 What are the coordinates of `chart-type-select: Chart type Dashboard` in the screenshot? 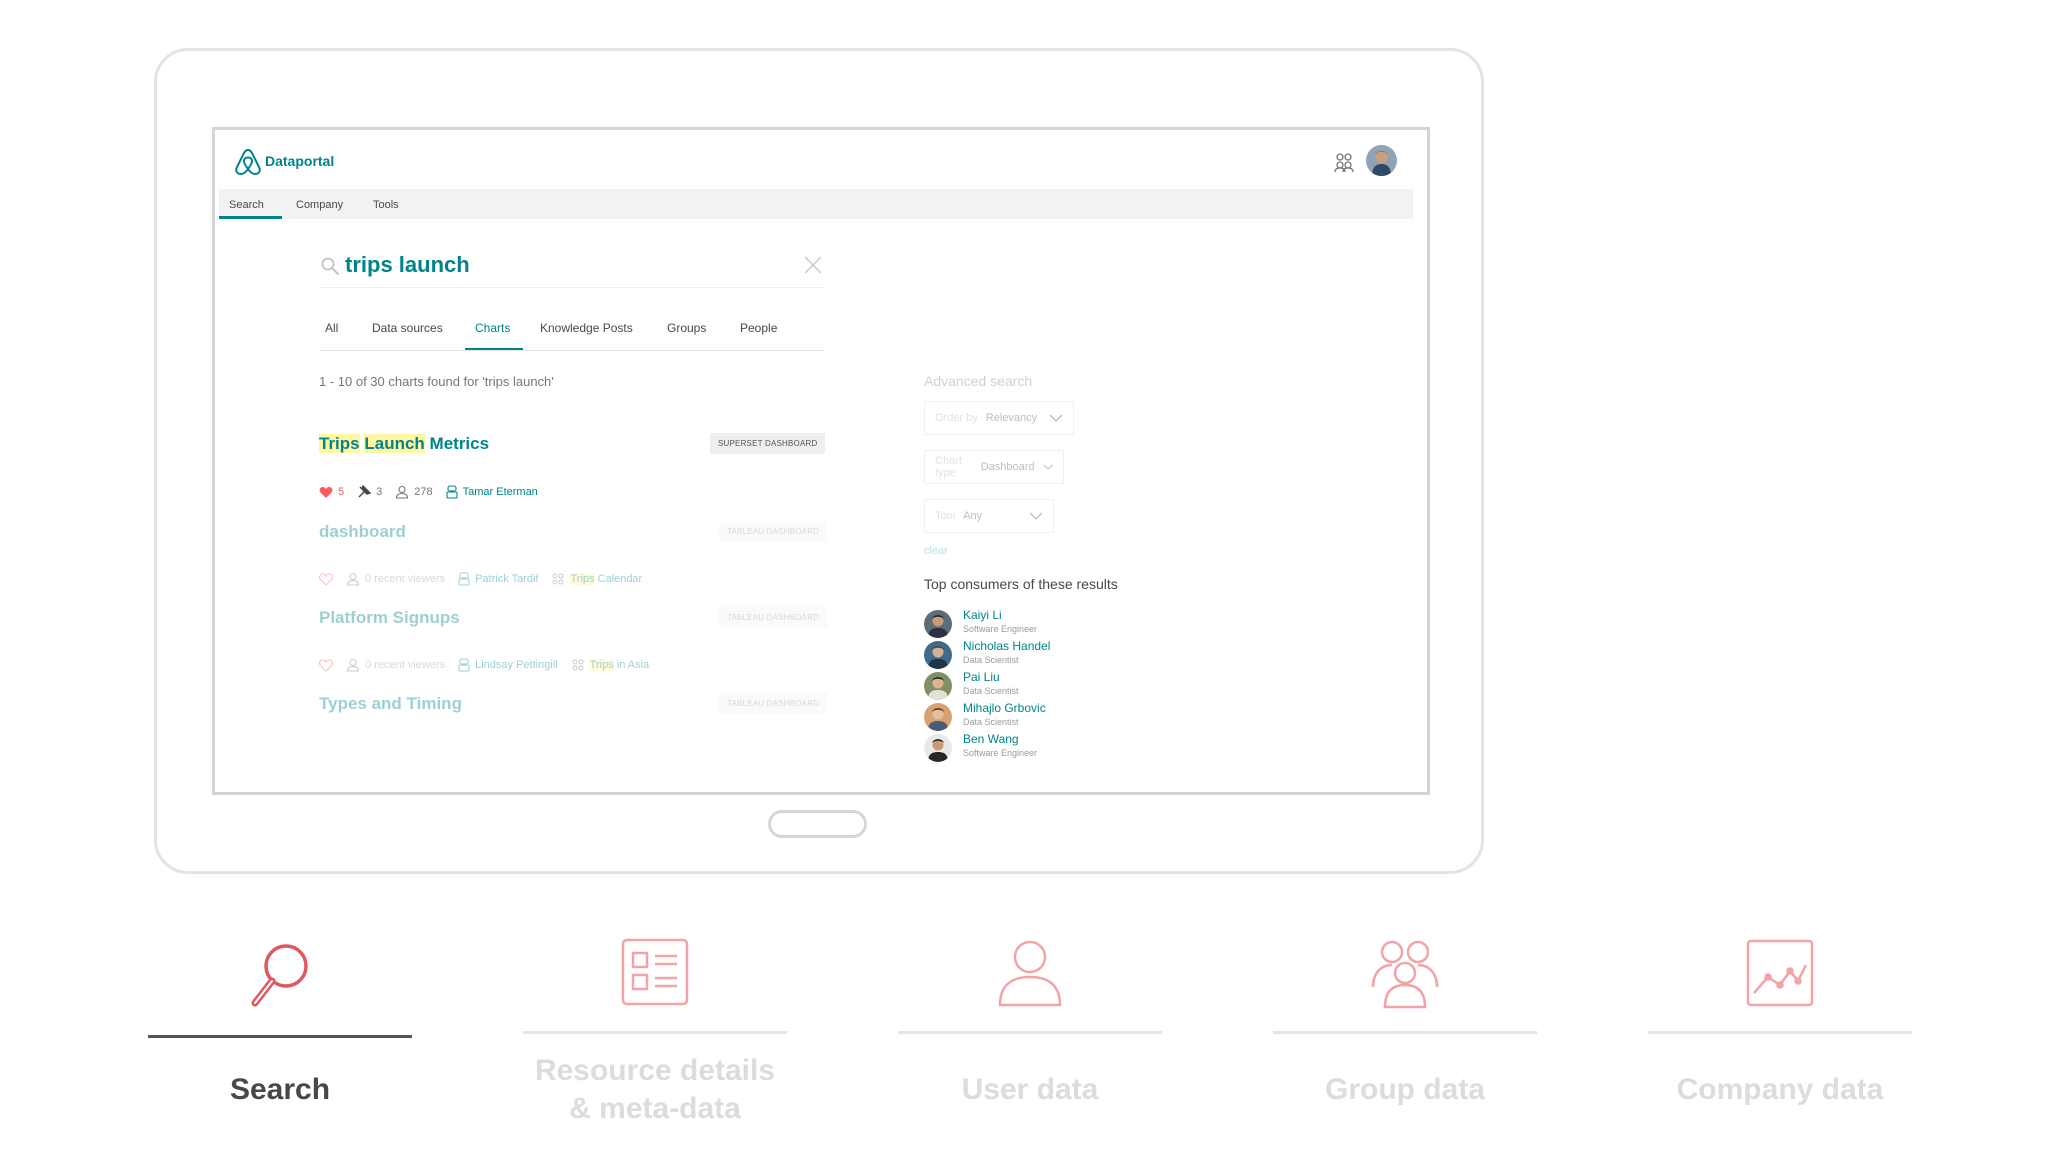 It's located at (994, 467).